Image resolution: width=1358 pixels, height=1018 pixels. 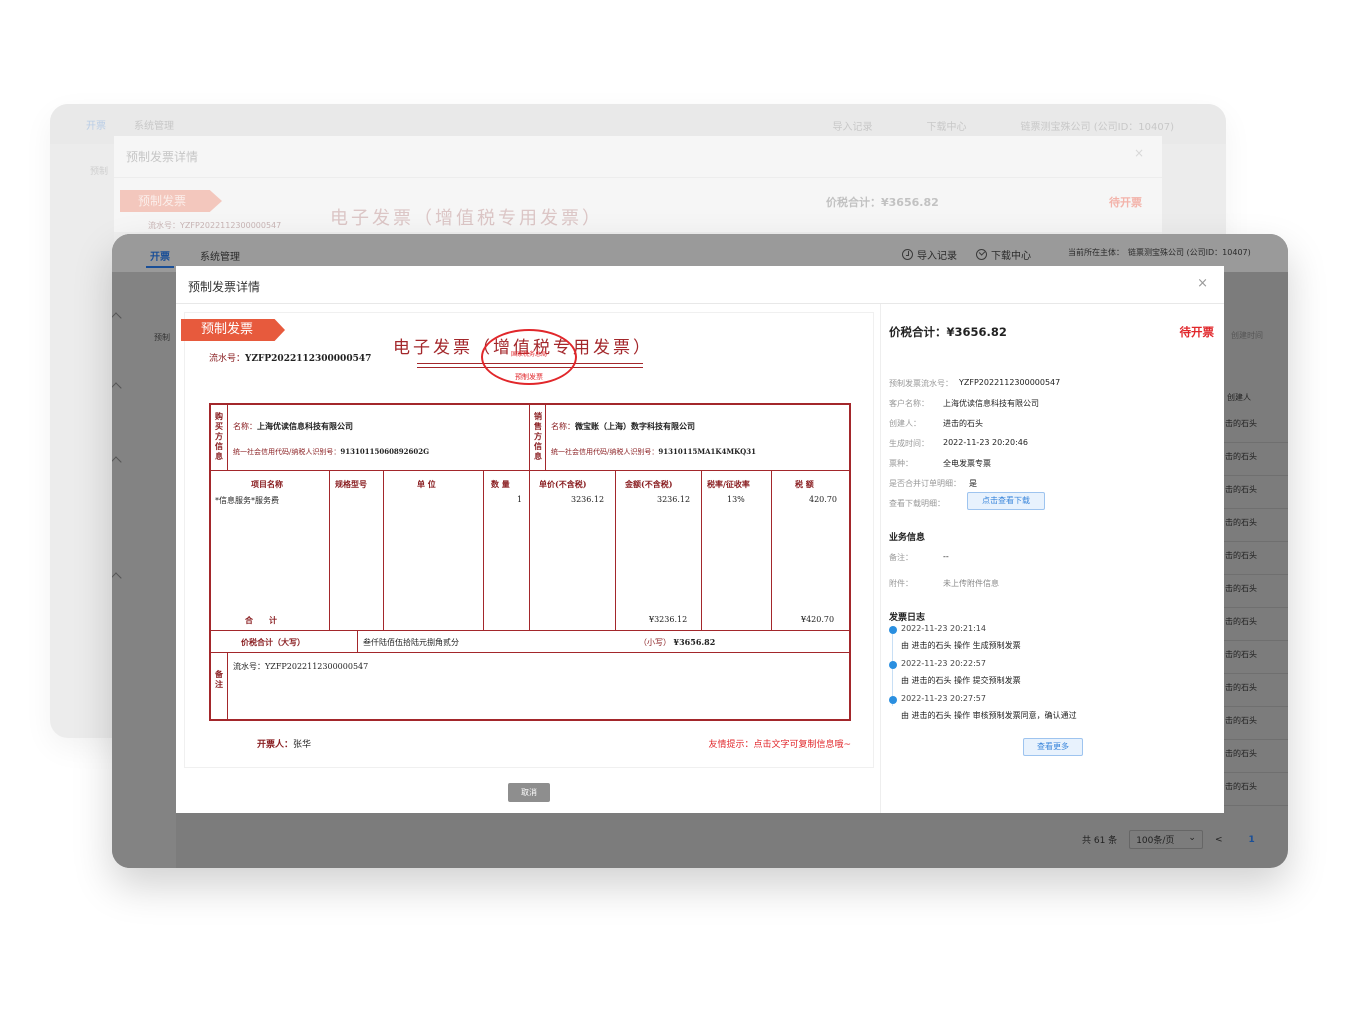 I want to click on total-count: 共 61 条, so click(x=1100, y=841).